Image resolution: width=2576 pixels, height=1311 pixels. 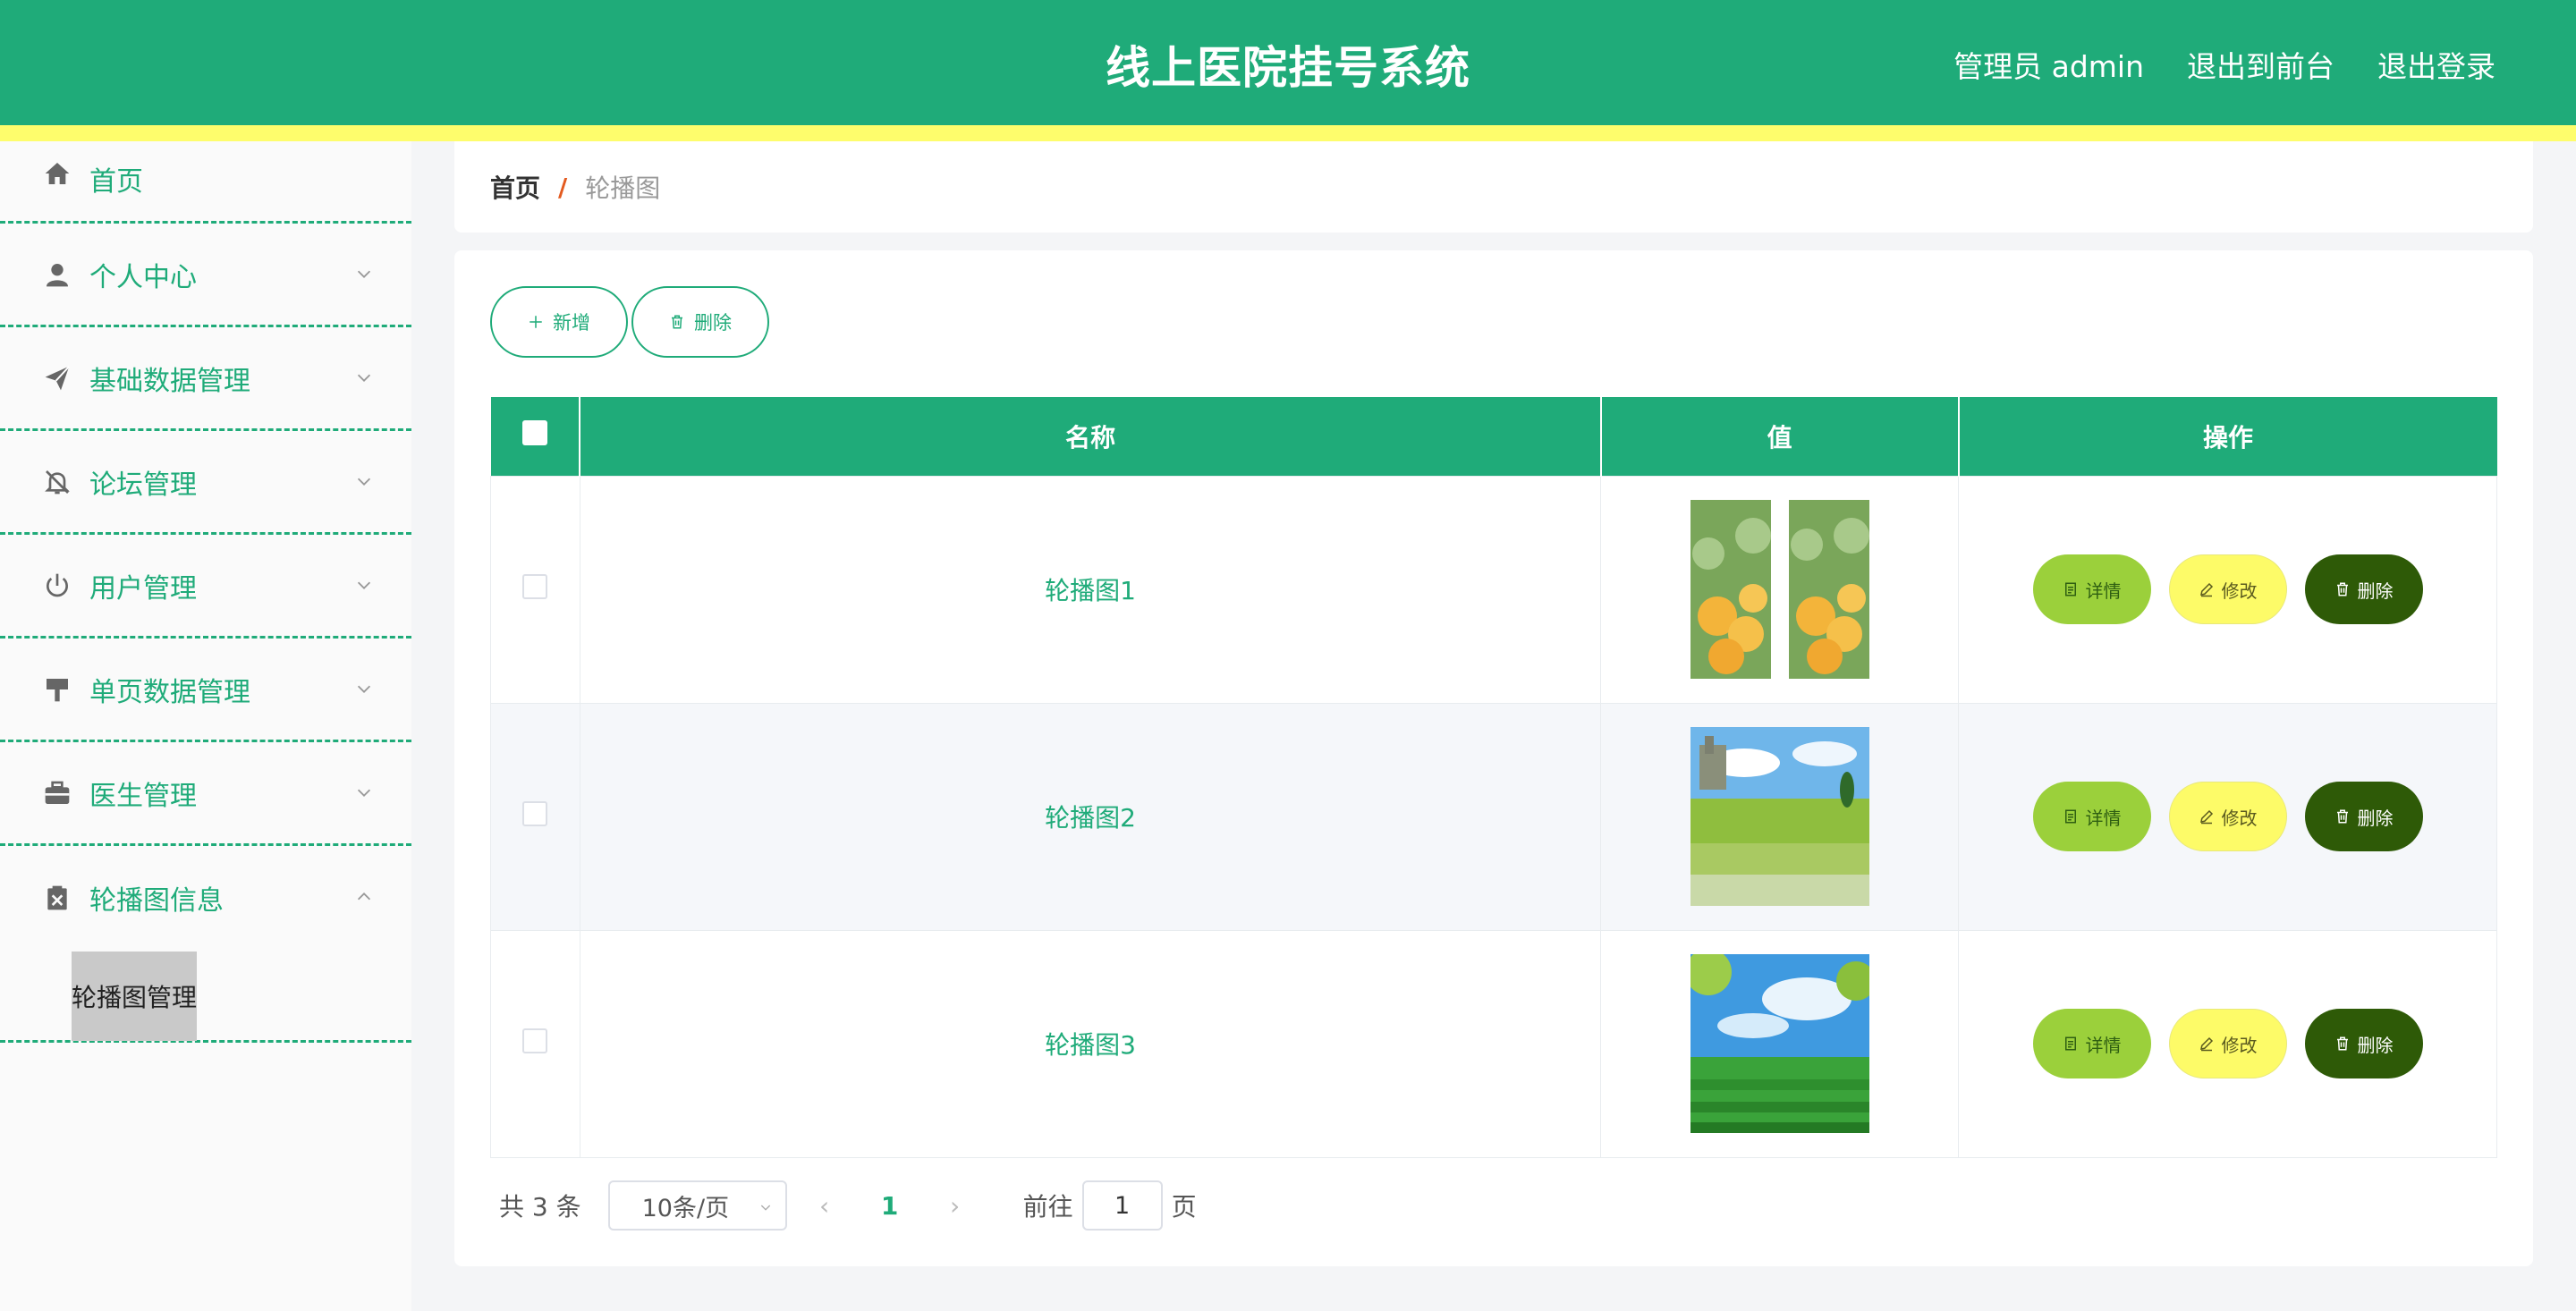 What do you see at coordinates (1288, 133) in the screenshot?
I see `header-accent-band` at bounding box center [1288, 133].